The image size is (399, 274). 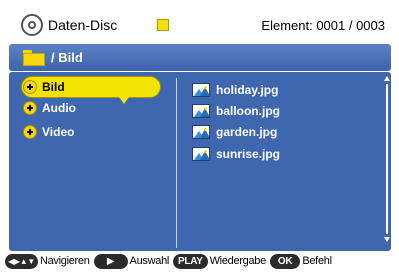 I want to click on file-item-holiday: holiday.jpg, so click(x=235, y=90).